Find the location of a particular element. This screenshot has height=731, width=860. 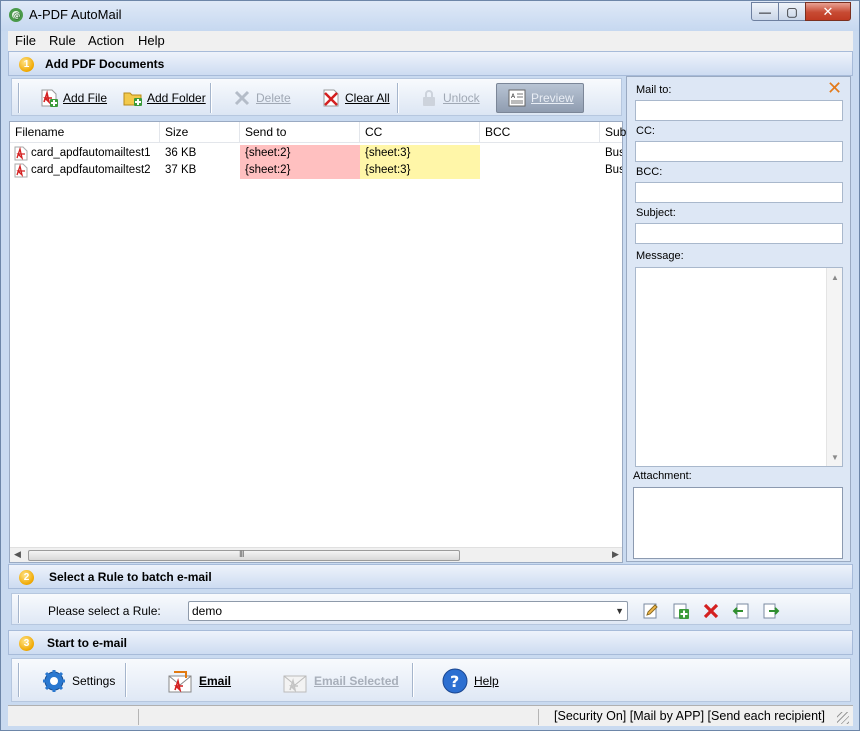

title-bar: @ A-PDF AutoMail — ▢ ✕ is located at coordinates (430, 16).